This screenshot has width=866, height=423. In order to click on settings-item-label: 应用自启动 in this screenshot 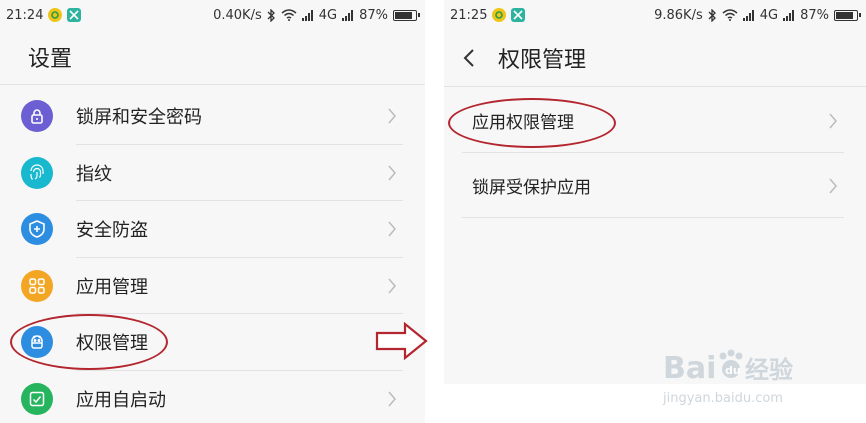, I will do `click(121, 400)`.